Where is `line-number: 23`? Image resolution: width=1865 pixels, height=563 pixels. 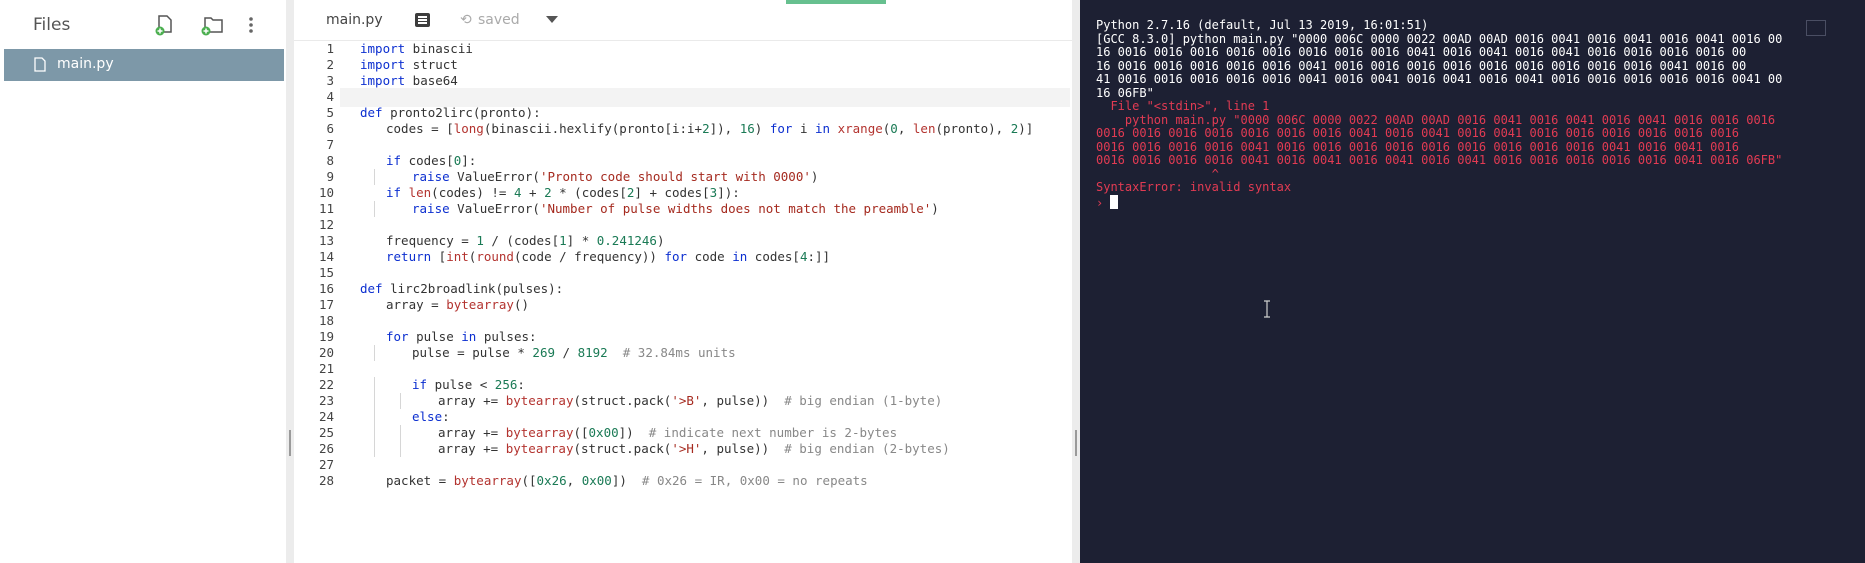
line-number: 23 is located at coordinates (326, 400).